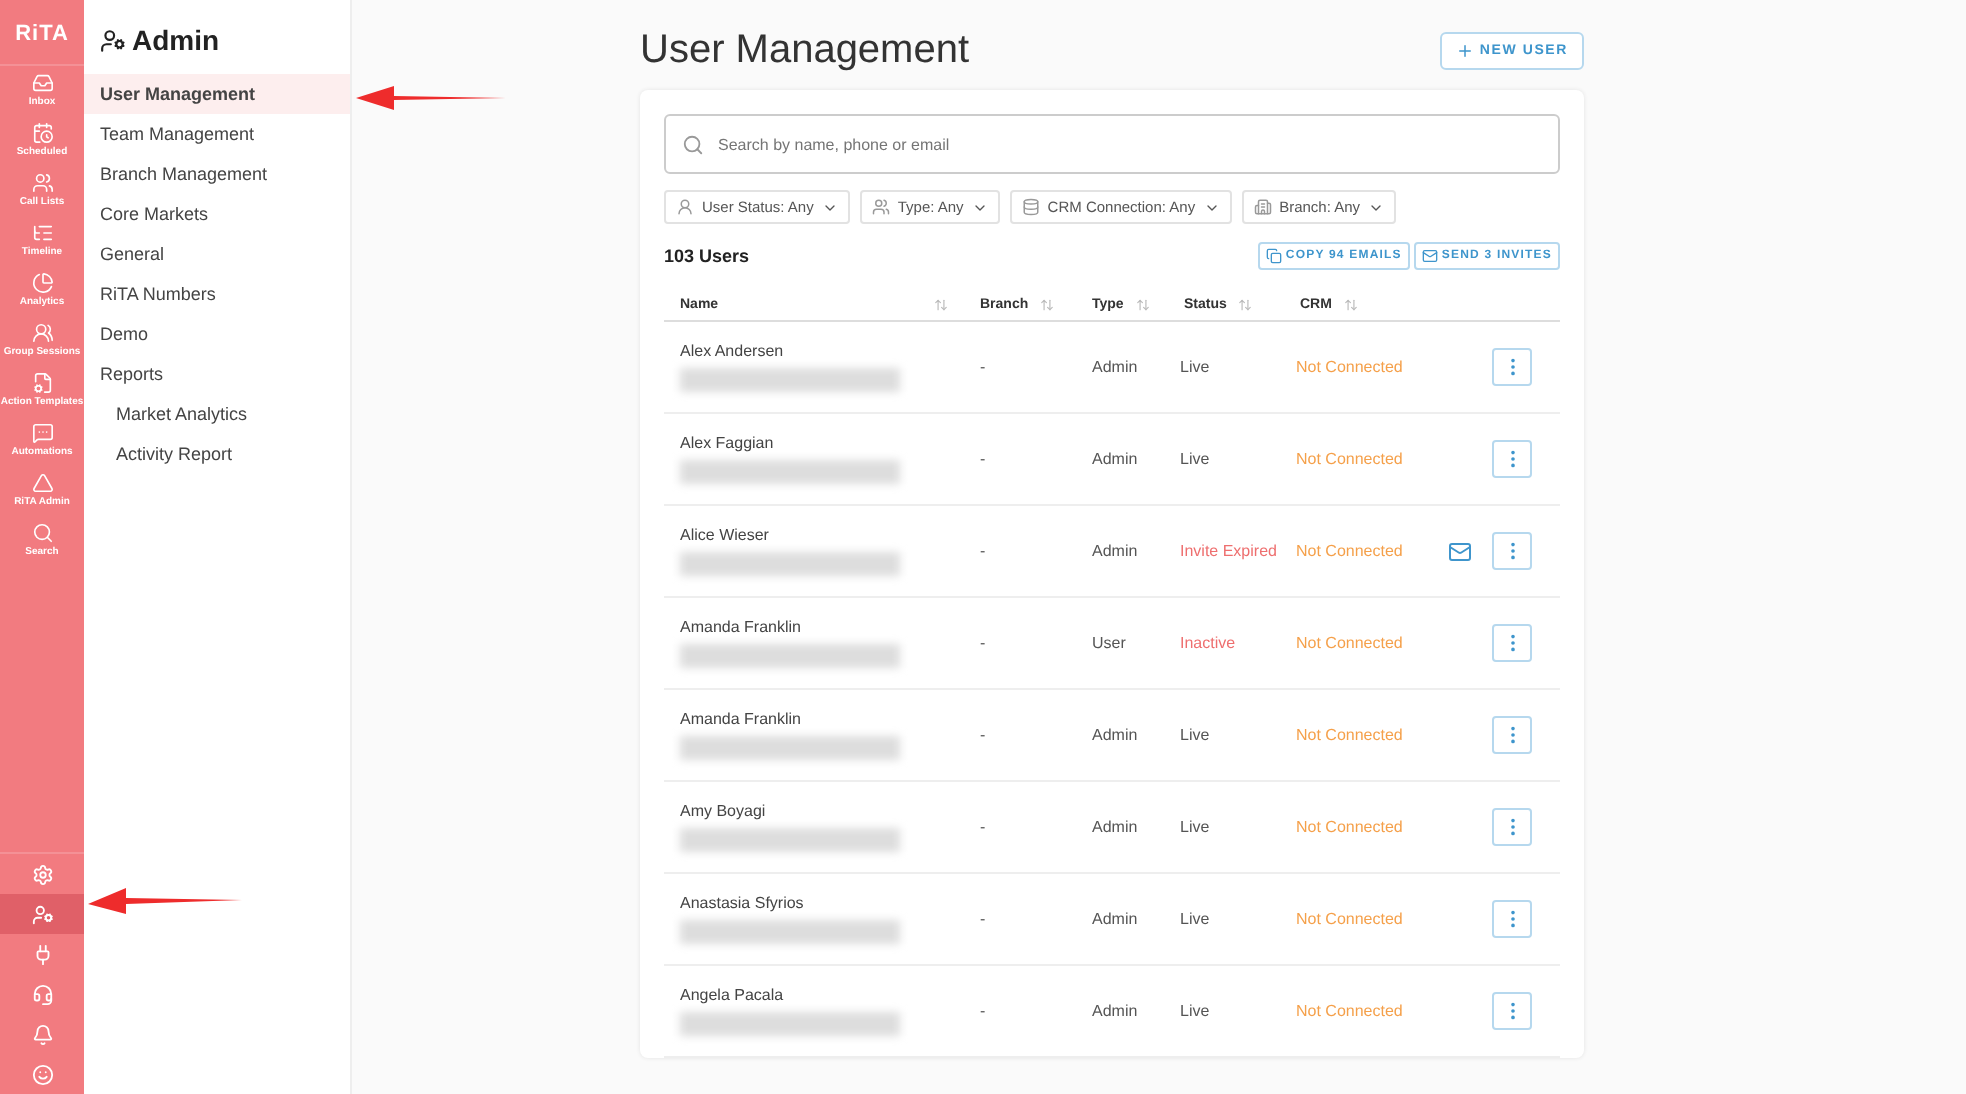 This screenshot has width=1966, height=1094. Describe the element at coordinates (1128, 144) in the screenshot. I see `search-input: Search by name, phone or email` at that location.